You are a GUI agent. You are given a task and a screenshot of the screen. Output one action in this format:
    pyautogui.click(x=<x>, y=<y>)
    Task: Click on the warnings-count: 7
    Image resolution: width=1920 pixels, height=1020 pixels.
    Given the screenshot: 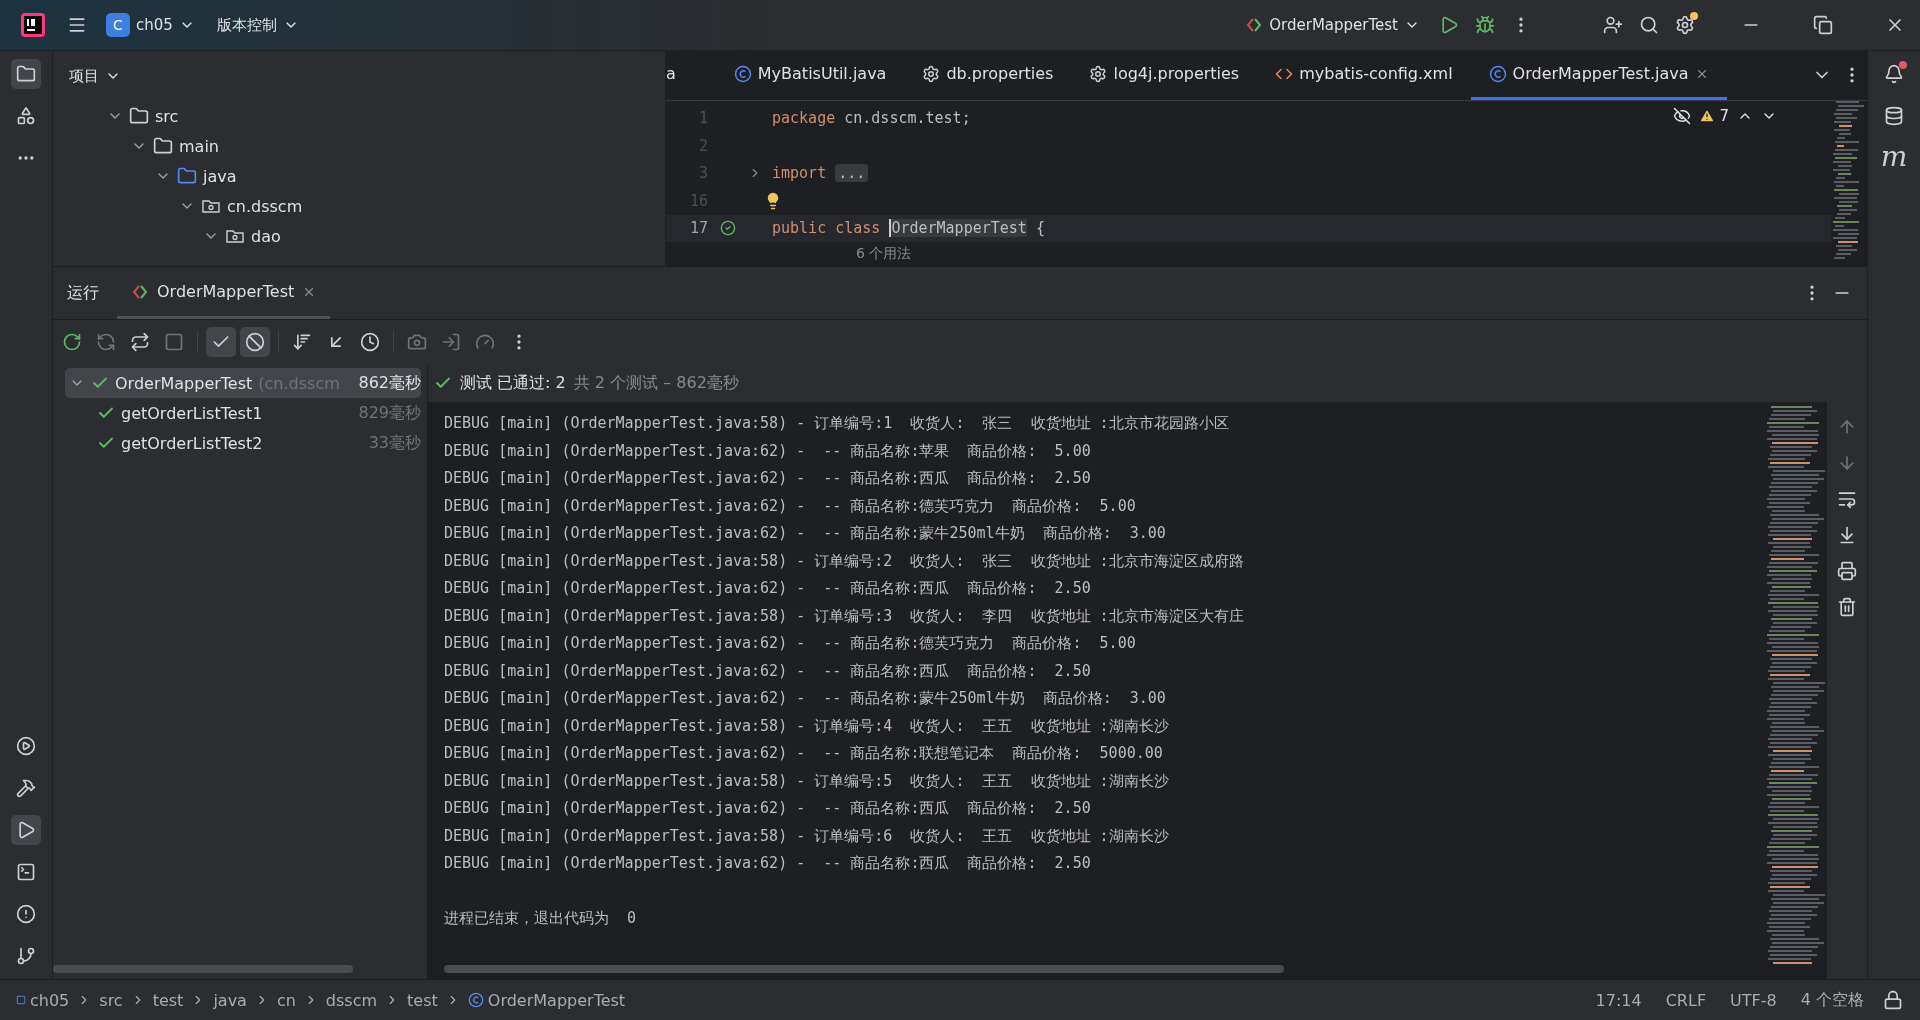 What is the action you would take?
    pyautogui.click(x=1714, y=115)
    